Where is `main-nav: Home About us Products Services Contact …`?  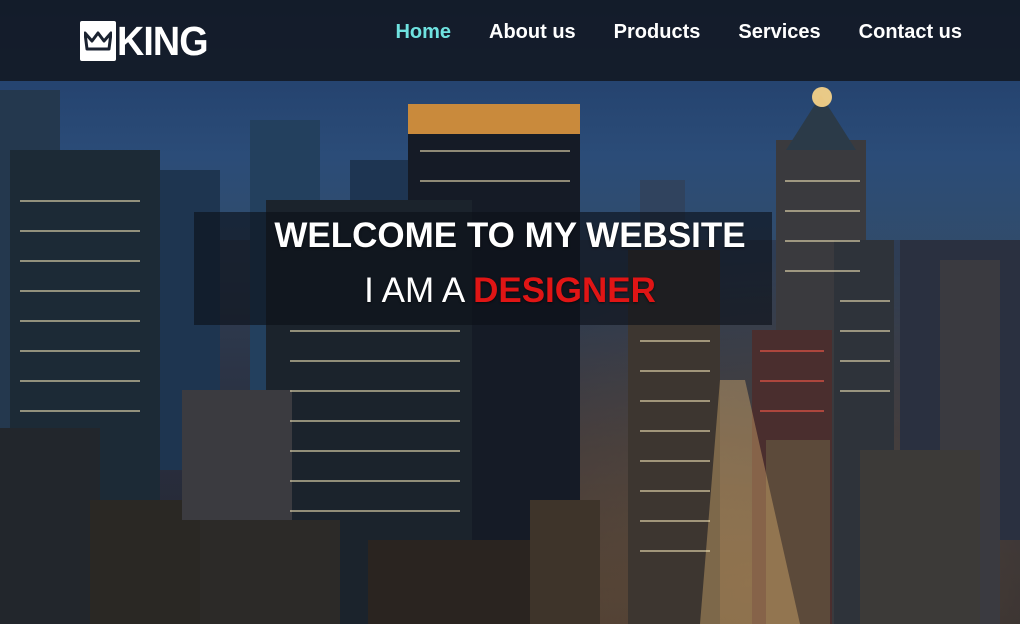
main-nav: Home About us Products Services Contact … is located at coordinates (659, 32).